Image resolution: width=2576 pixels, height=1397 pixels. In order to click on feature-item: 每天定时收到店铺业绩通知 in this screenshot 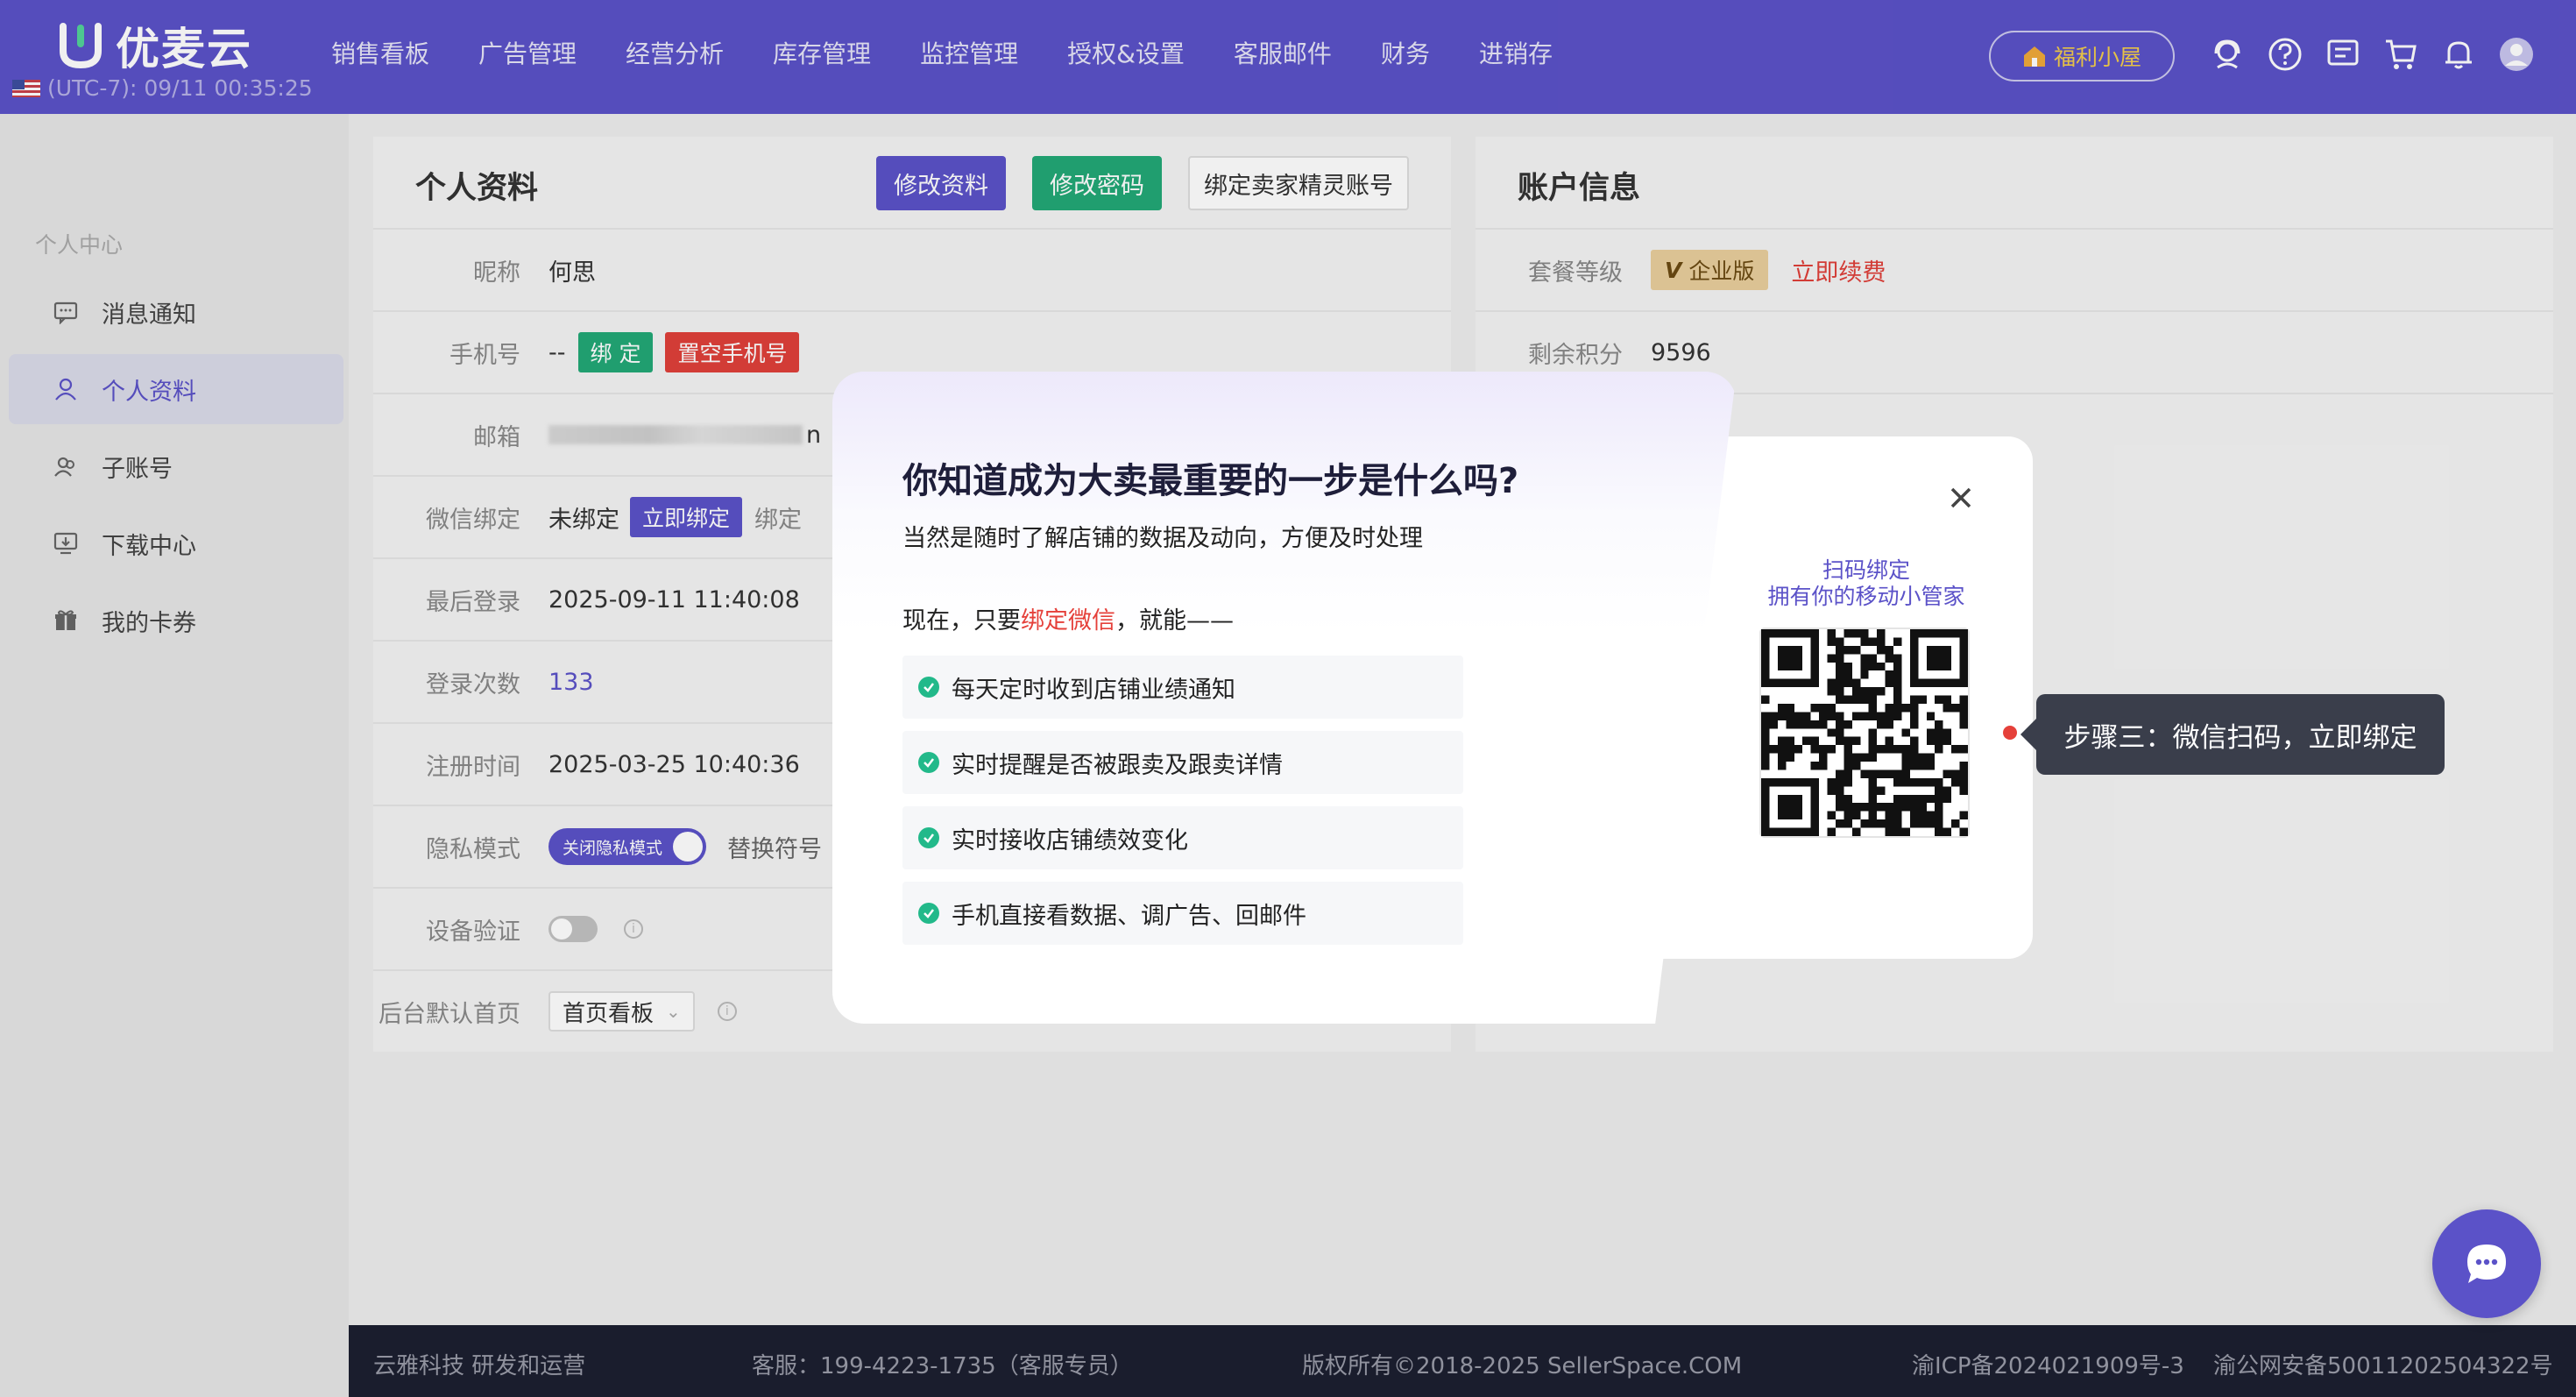, I will do `click(1182, 687)`.